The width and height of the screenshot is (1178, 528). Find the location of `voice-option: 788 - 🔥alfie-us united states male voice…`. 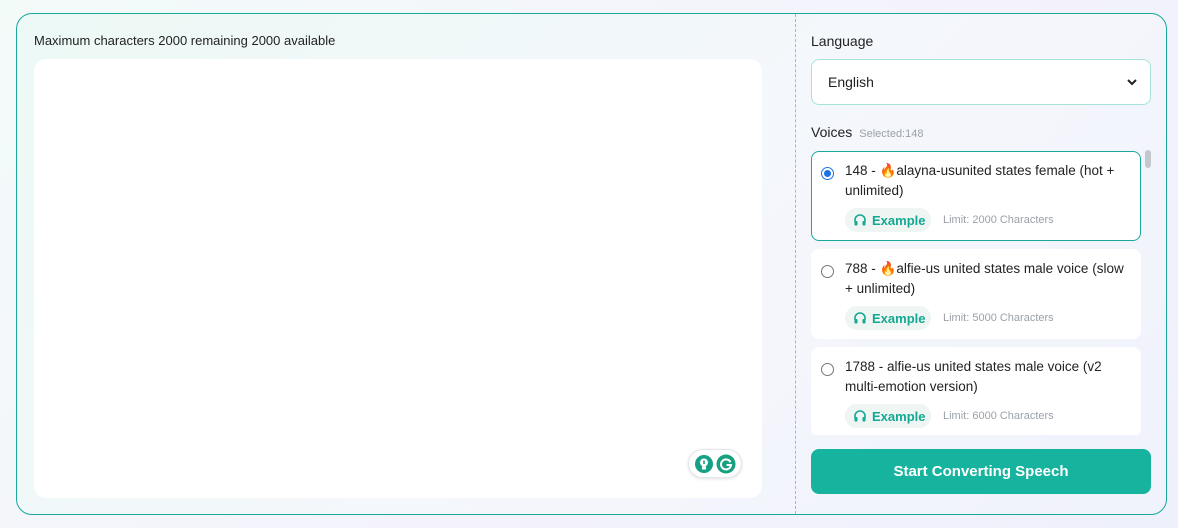

voice-option: 788 - 🔥alfie-us united states male voice… is located at coordinates (976, 294).